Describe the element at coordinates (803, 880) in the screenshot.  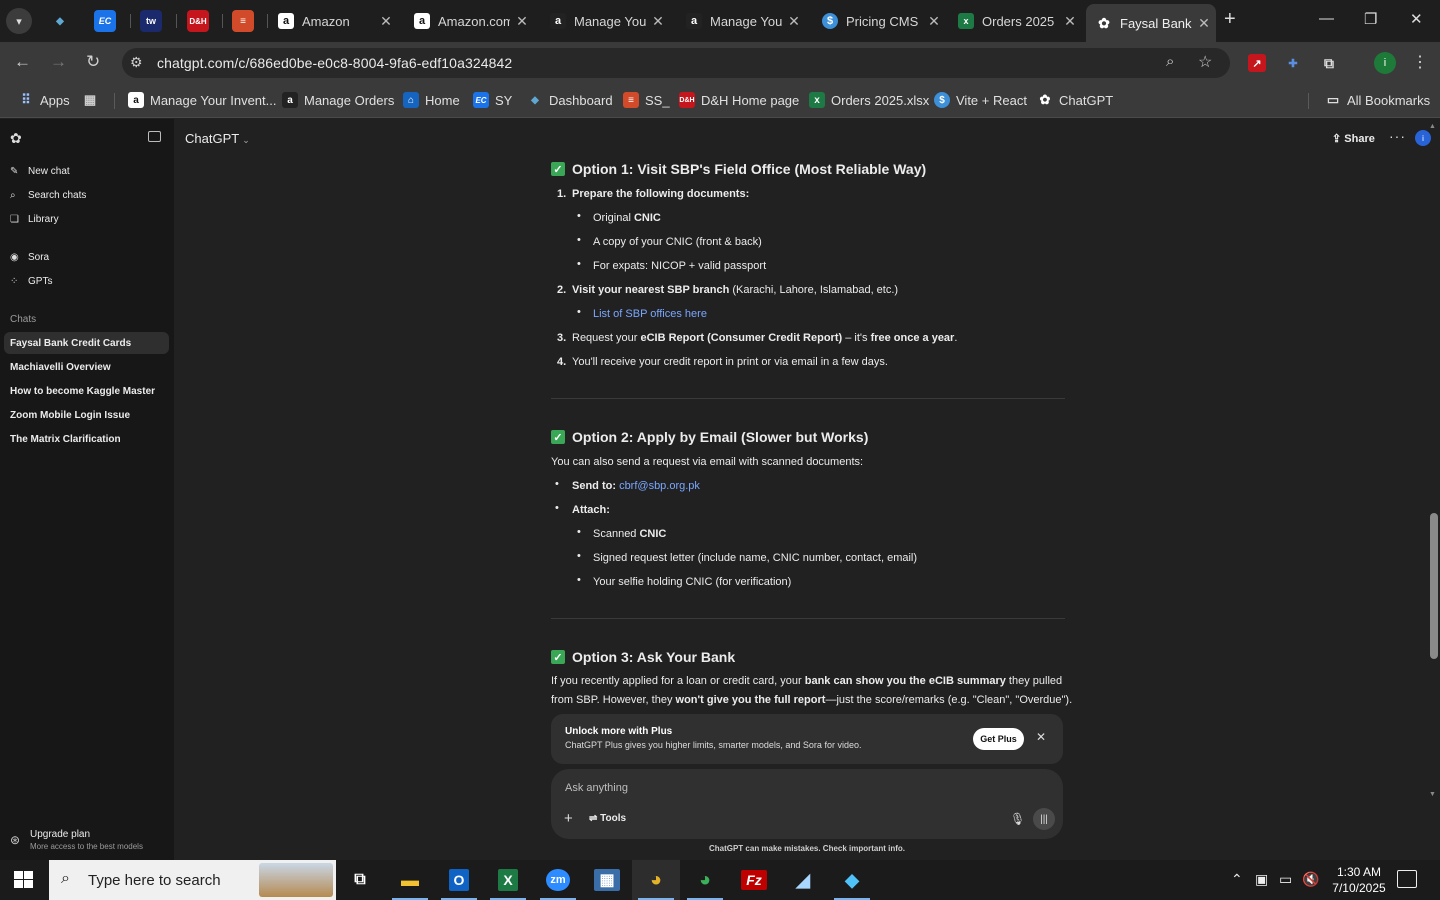
I see `notes-app-icon: ◢` at that location.